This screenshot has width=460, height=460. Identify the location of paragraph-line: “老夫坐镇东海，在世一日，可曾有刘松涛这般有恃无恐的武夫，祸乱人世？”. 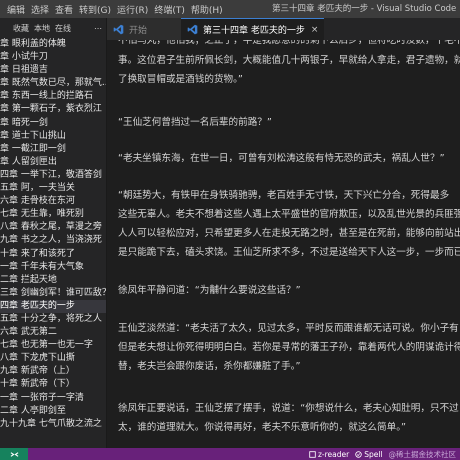
(281, 158).